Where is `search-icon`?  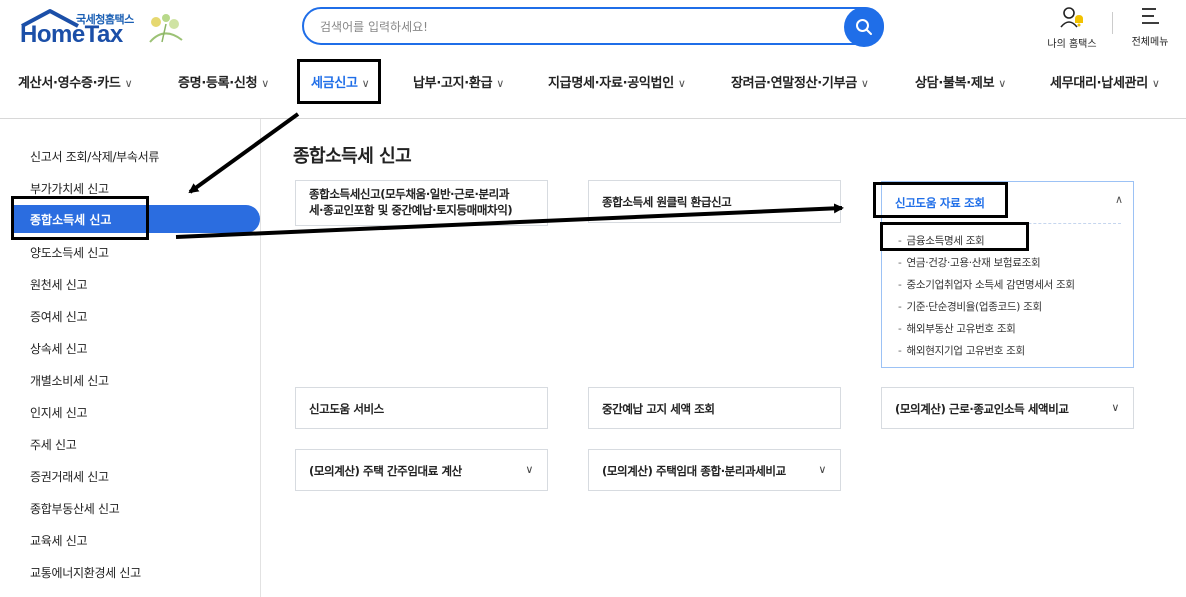
search-icon is located at coordinates (864, 27).